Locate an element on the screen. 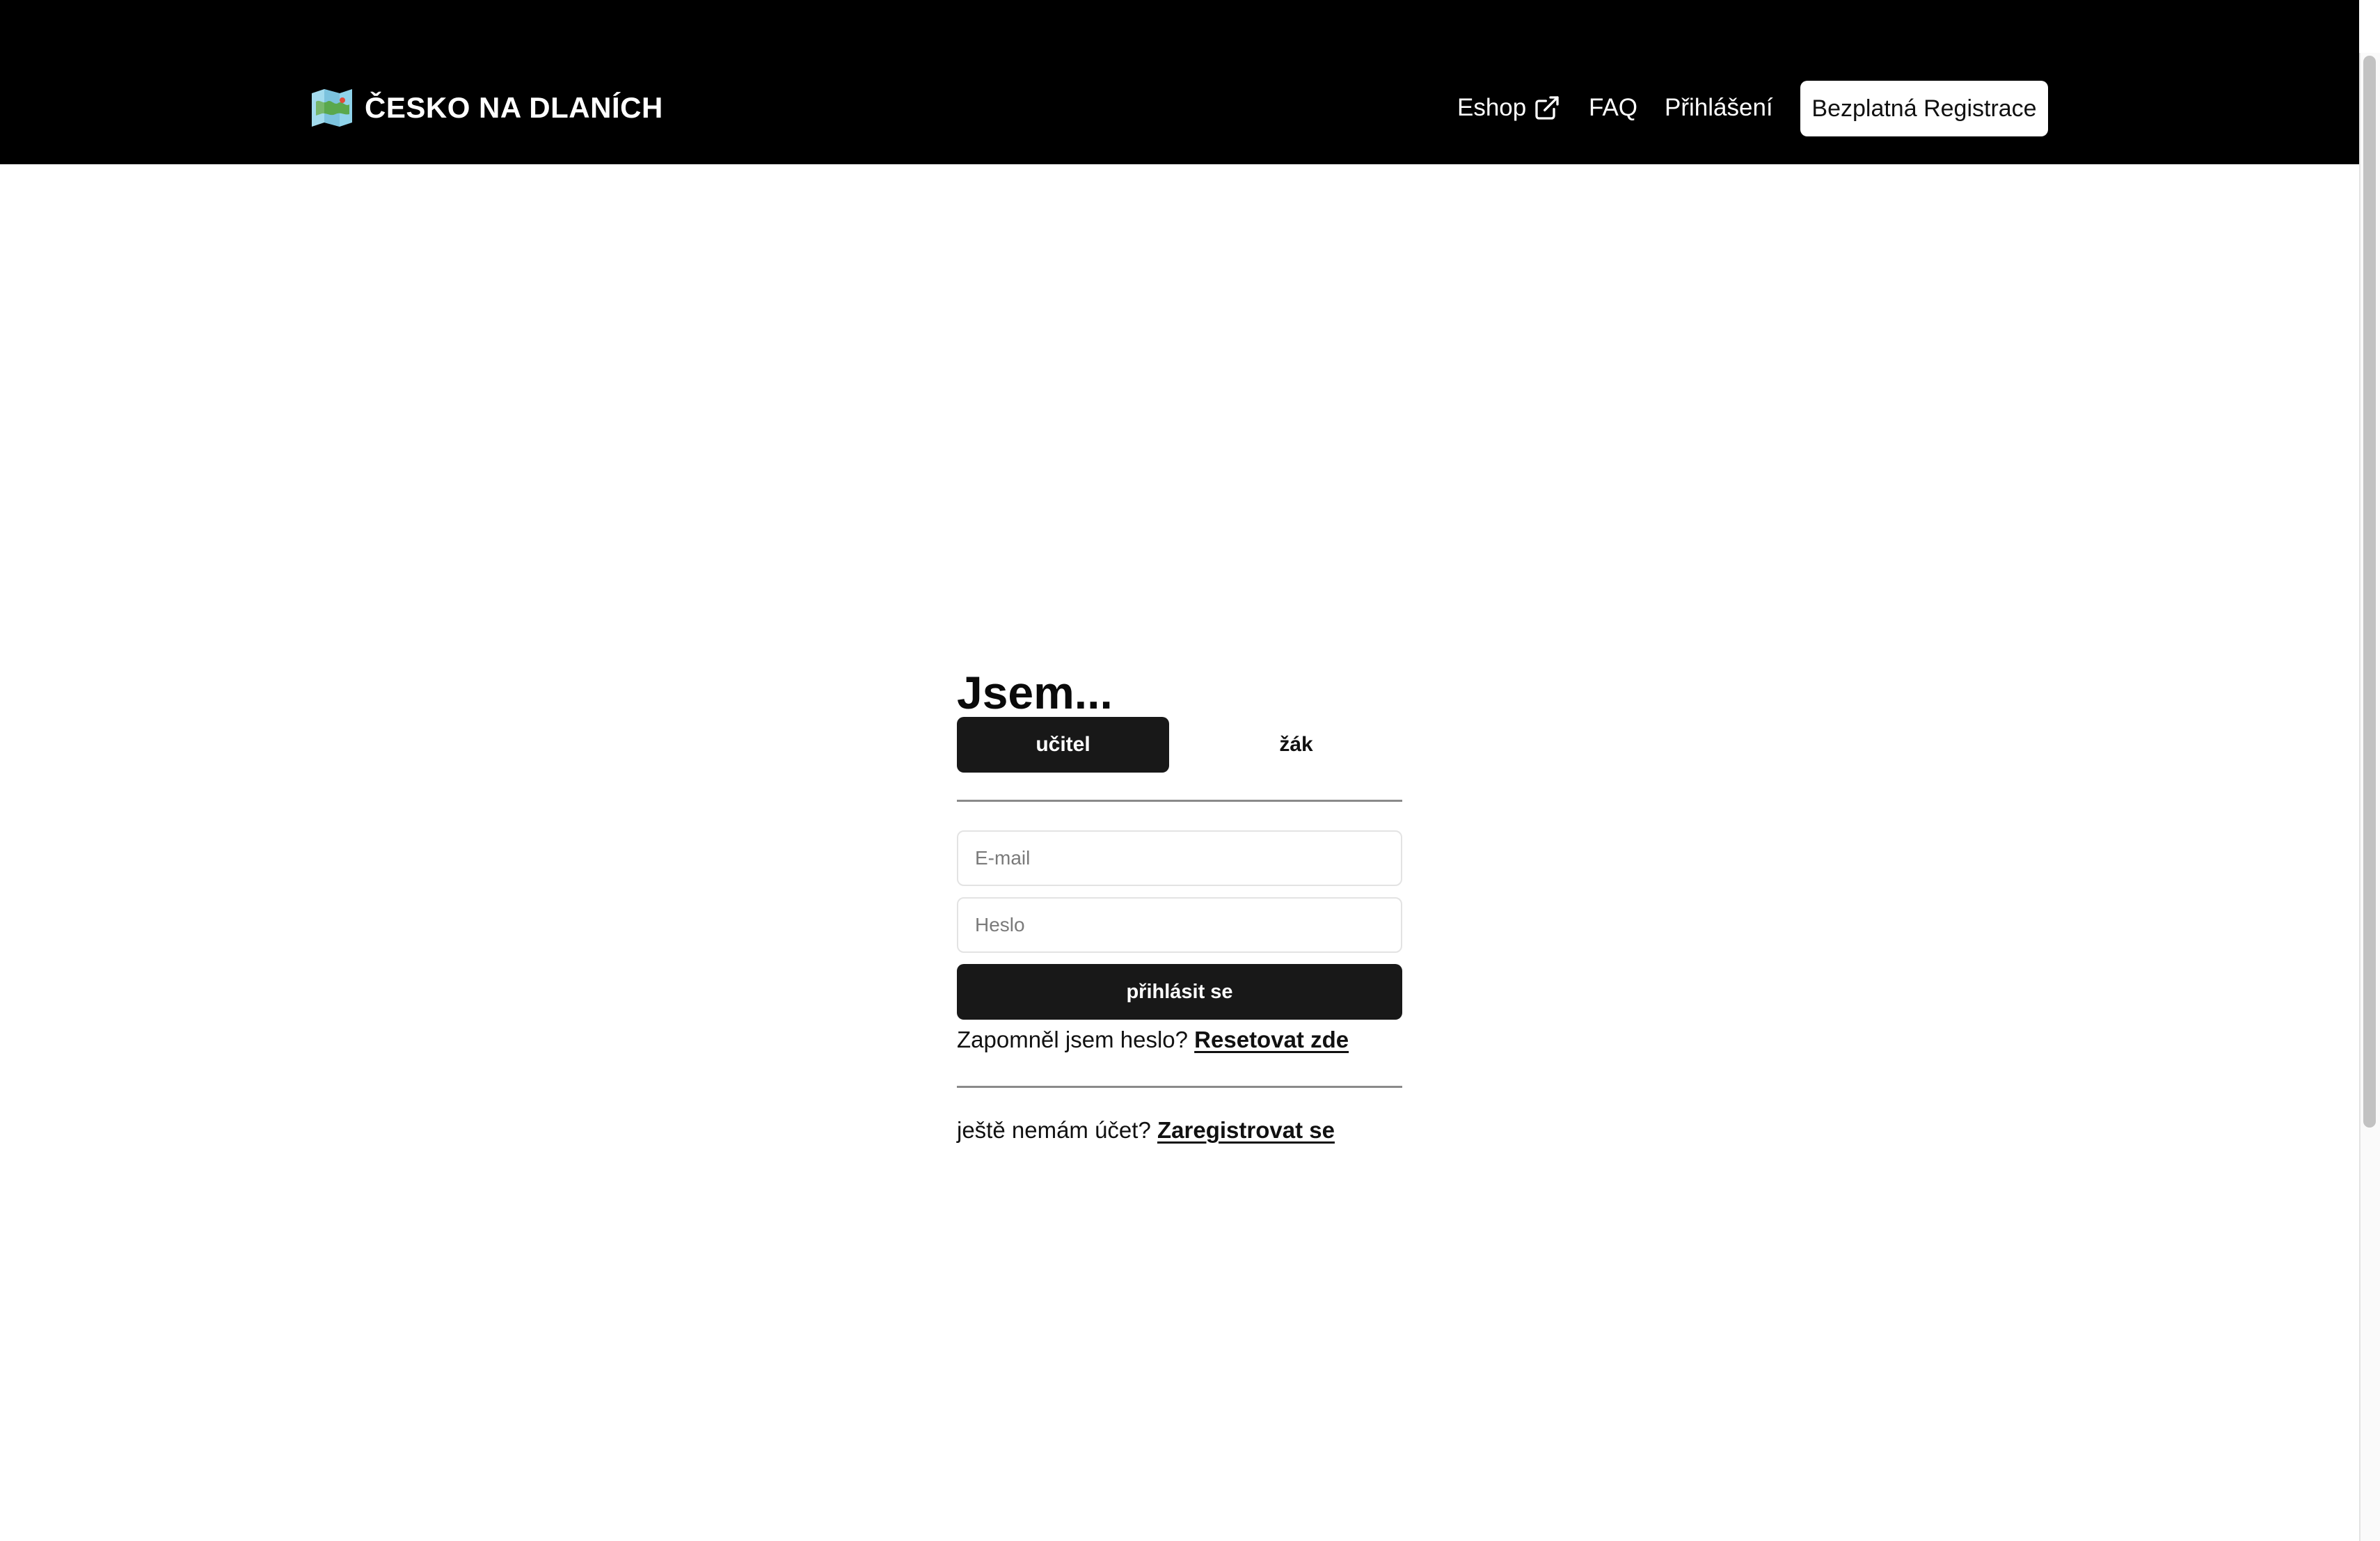 This screenshot has width=2380, height=1541. folded-map-icon is located at coordinates (332, 108).